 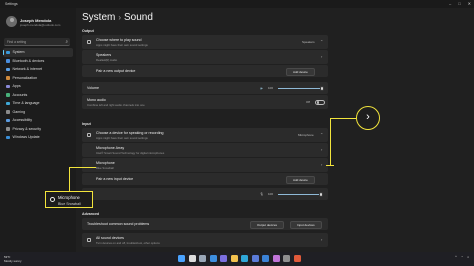 I want to click on breadcrumb-system: System, so click(x=98, y=17).